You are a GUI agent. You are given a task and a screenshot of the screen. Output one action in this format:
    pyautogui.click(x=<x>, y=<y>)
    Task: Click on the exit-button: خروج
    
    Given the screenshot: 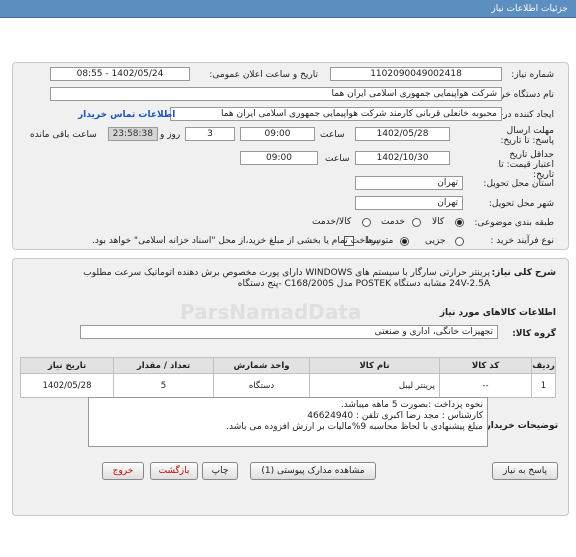 What is the action you would take?
    pyautogui.click(x=123, y=471)
    